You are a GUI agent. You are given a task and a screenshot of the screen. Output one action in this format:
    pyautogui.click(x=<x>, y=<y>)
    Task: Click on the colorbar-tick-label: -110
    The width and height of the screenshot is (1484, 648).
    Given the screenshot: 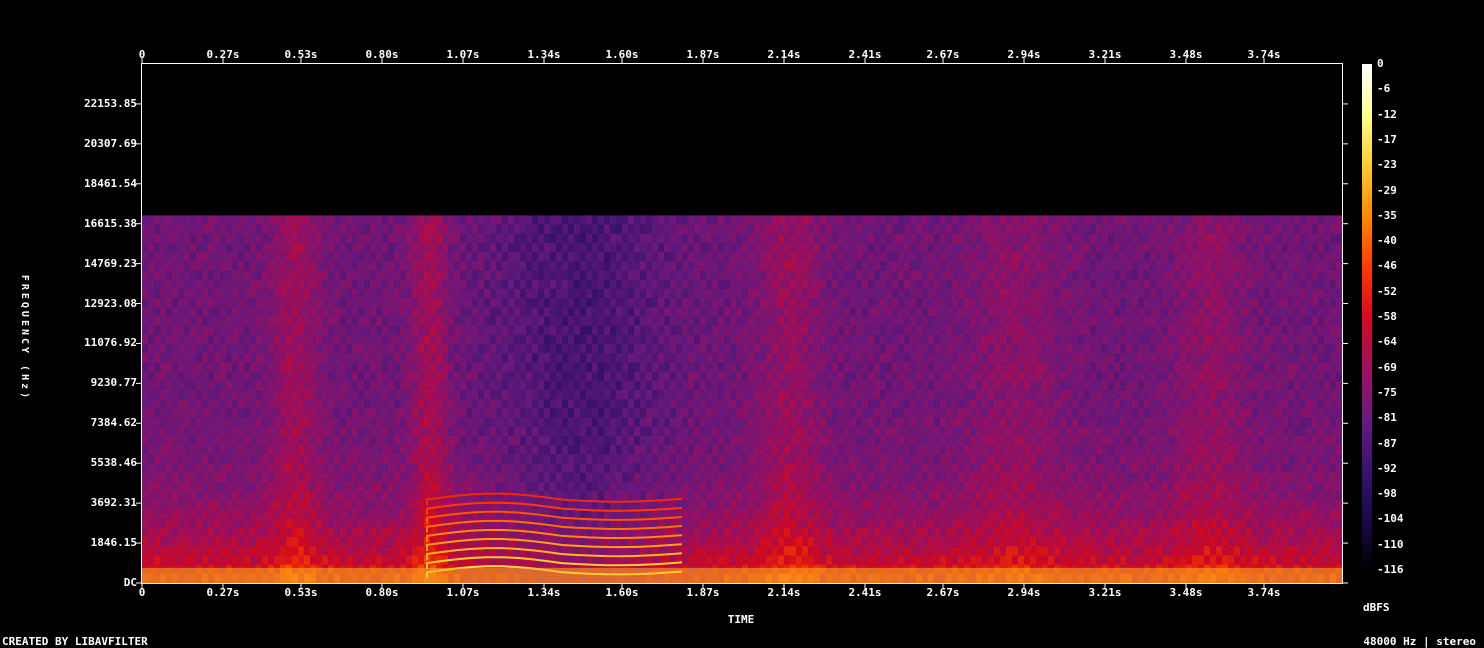 What is the action you would take?
    pyautogui.click(x=1390, y=544)
    